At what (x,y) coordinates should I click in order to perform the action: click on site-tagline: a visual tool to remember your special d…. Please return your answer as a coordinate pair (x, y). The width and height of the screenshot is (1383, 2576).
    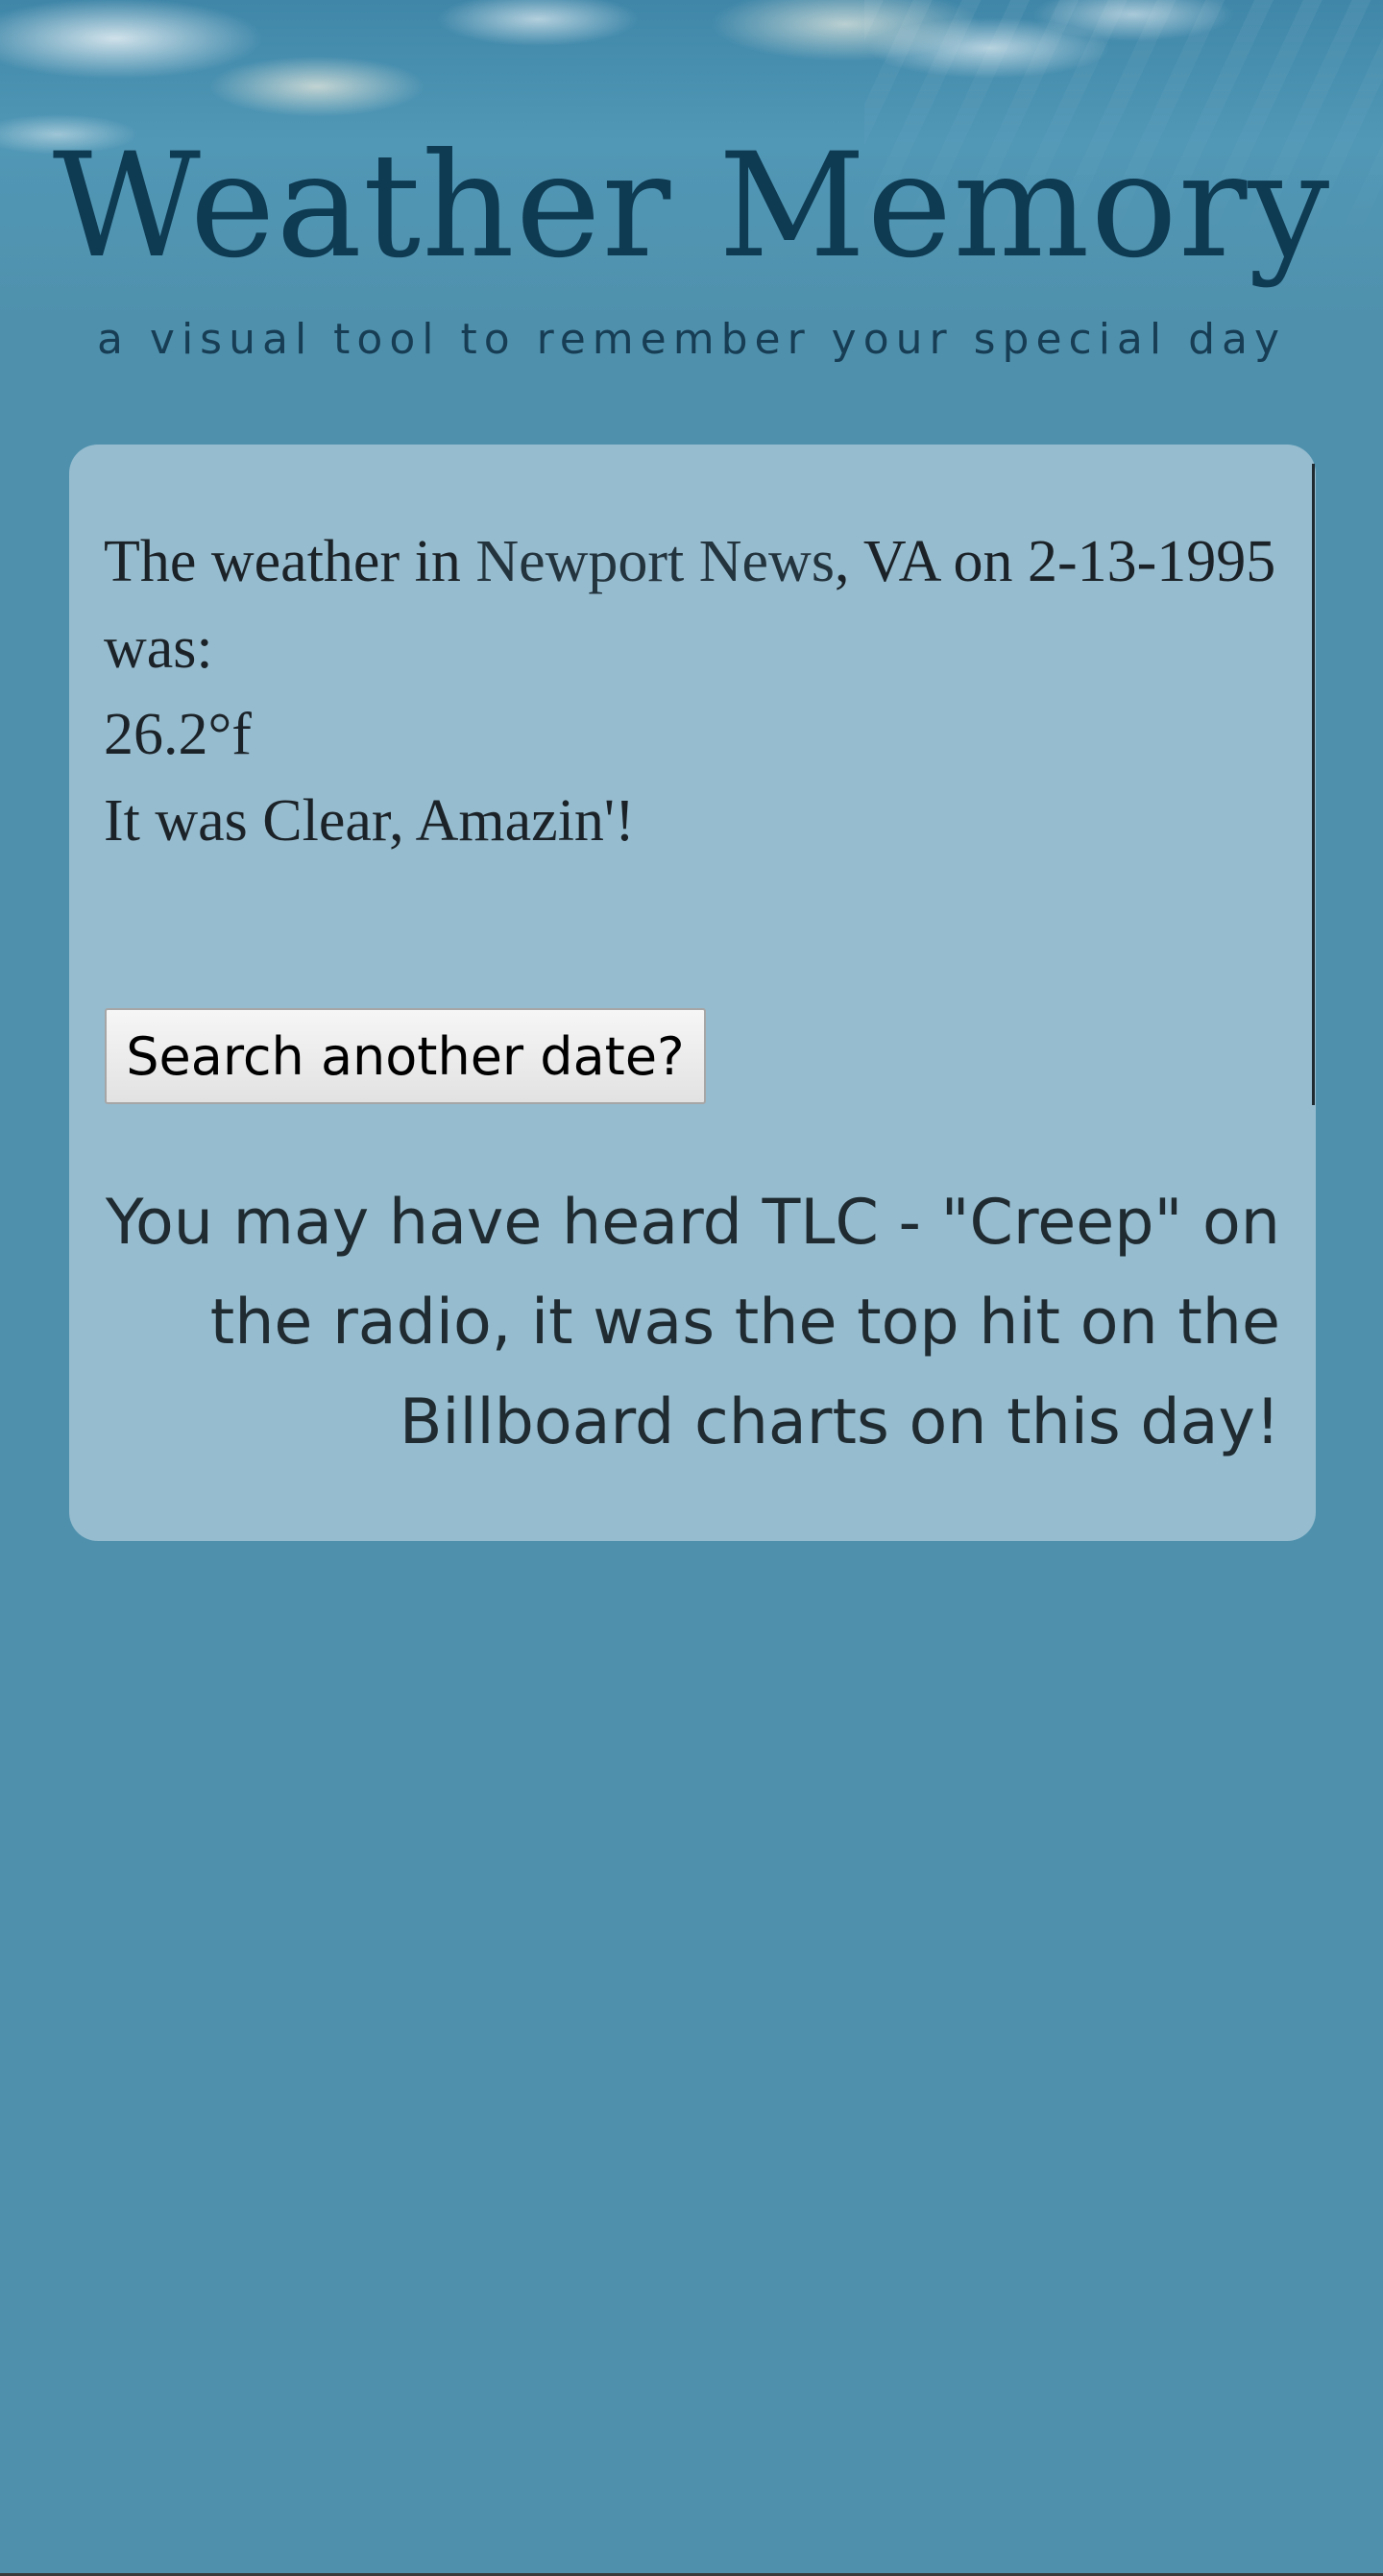
    Looking at the image, I should click on (691, 339).